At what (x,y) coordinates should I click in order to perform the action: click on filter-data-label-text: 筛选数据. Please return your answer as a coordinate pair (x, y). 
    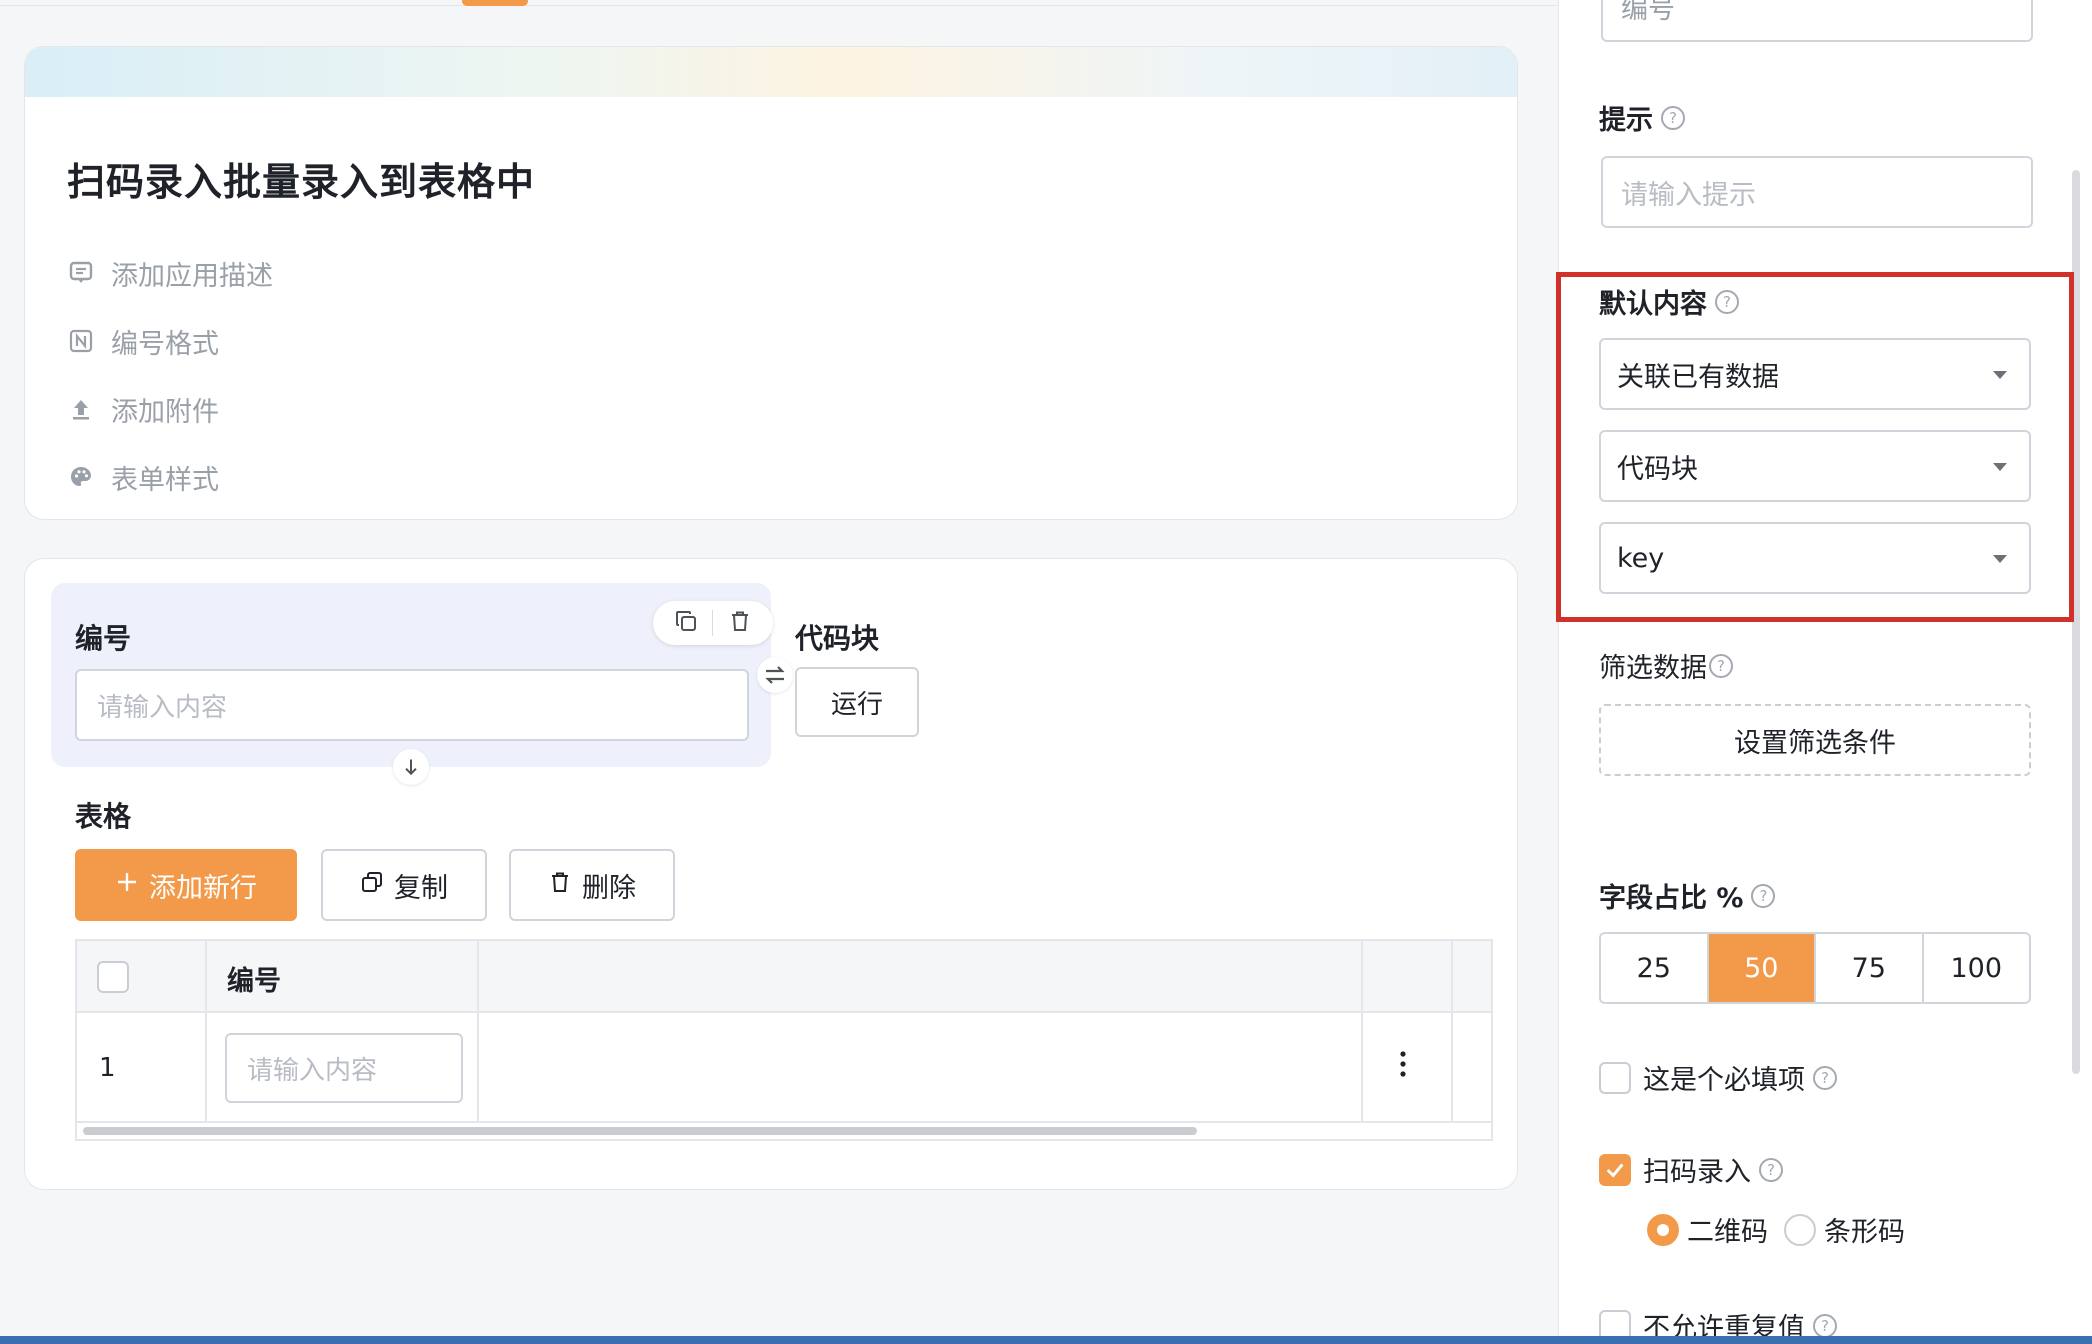
    Looking at the image, I should click on (1653, 668).